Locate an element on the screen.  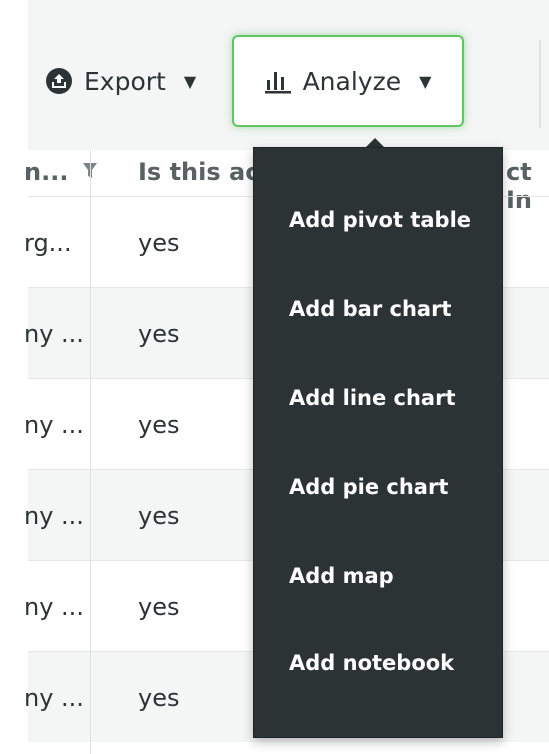
export-button: Export ▼ is located at coordinates (121, 81).